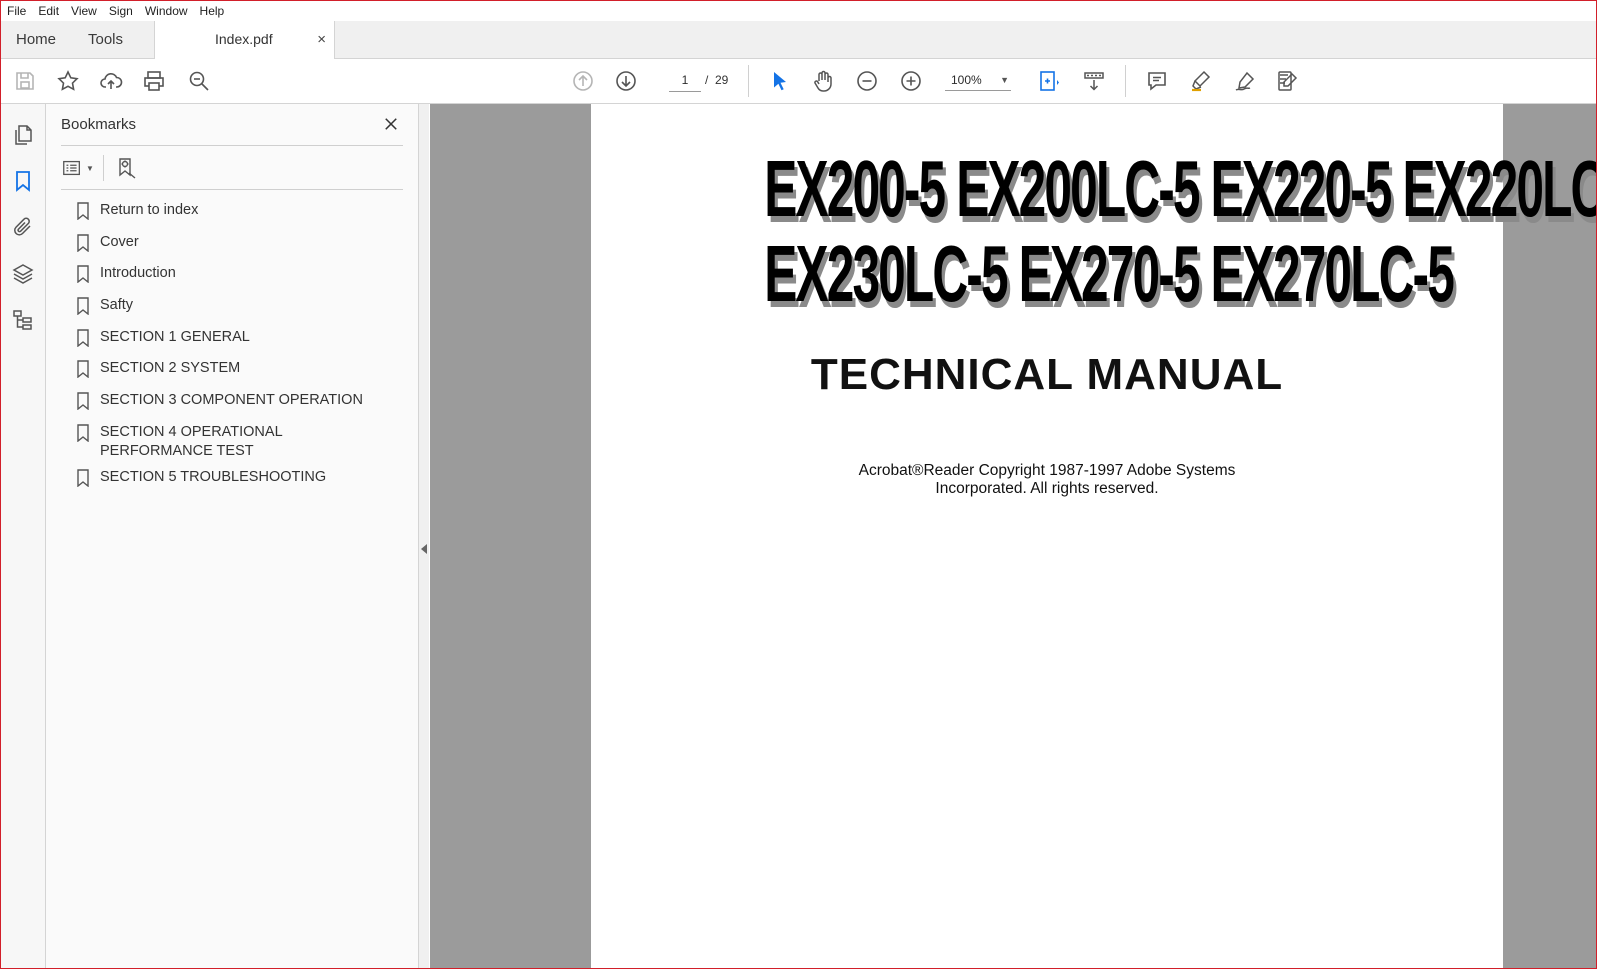  I want to click on menu-sign: Sign, so click(121, 11).